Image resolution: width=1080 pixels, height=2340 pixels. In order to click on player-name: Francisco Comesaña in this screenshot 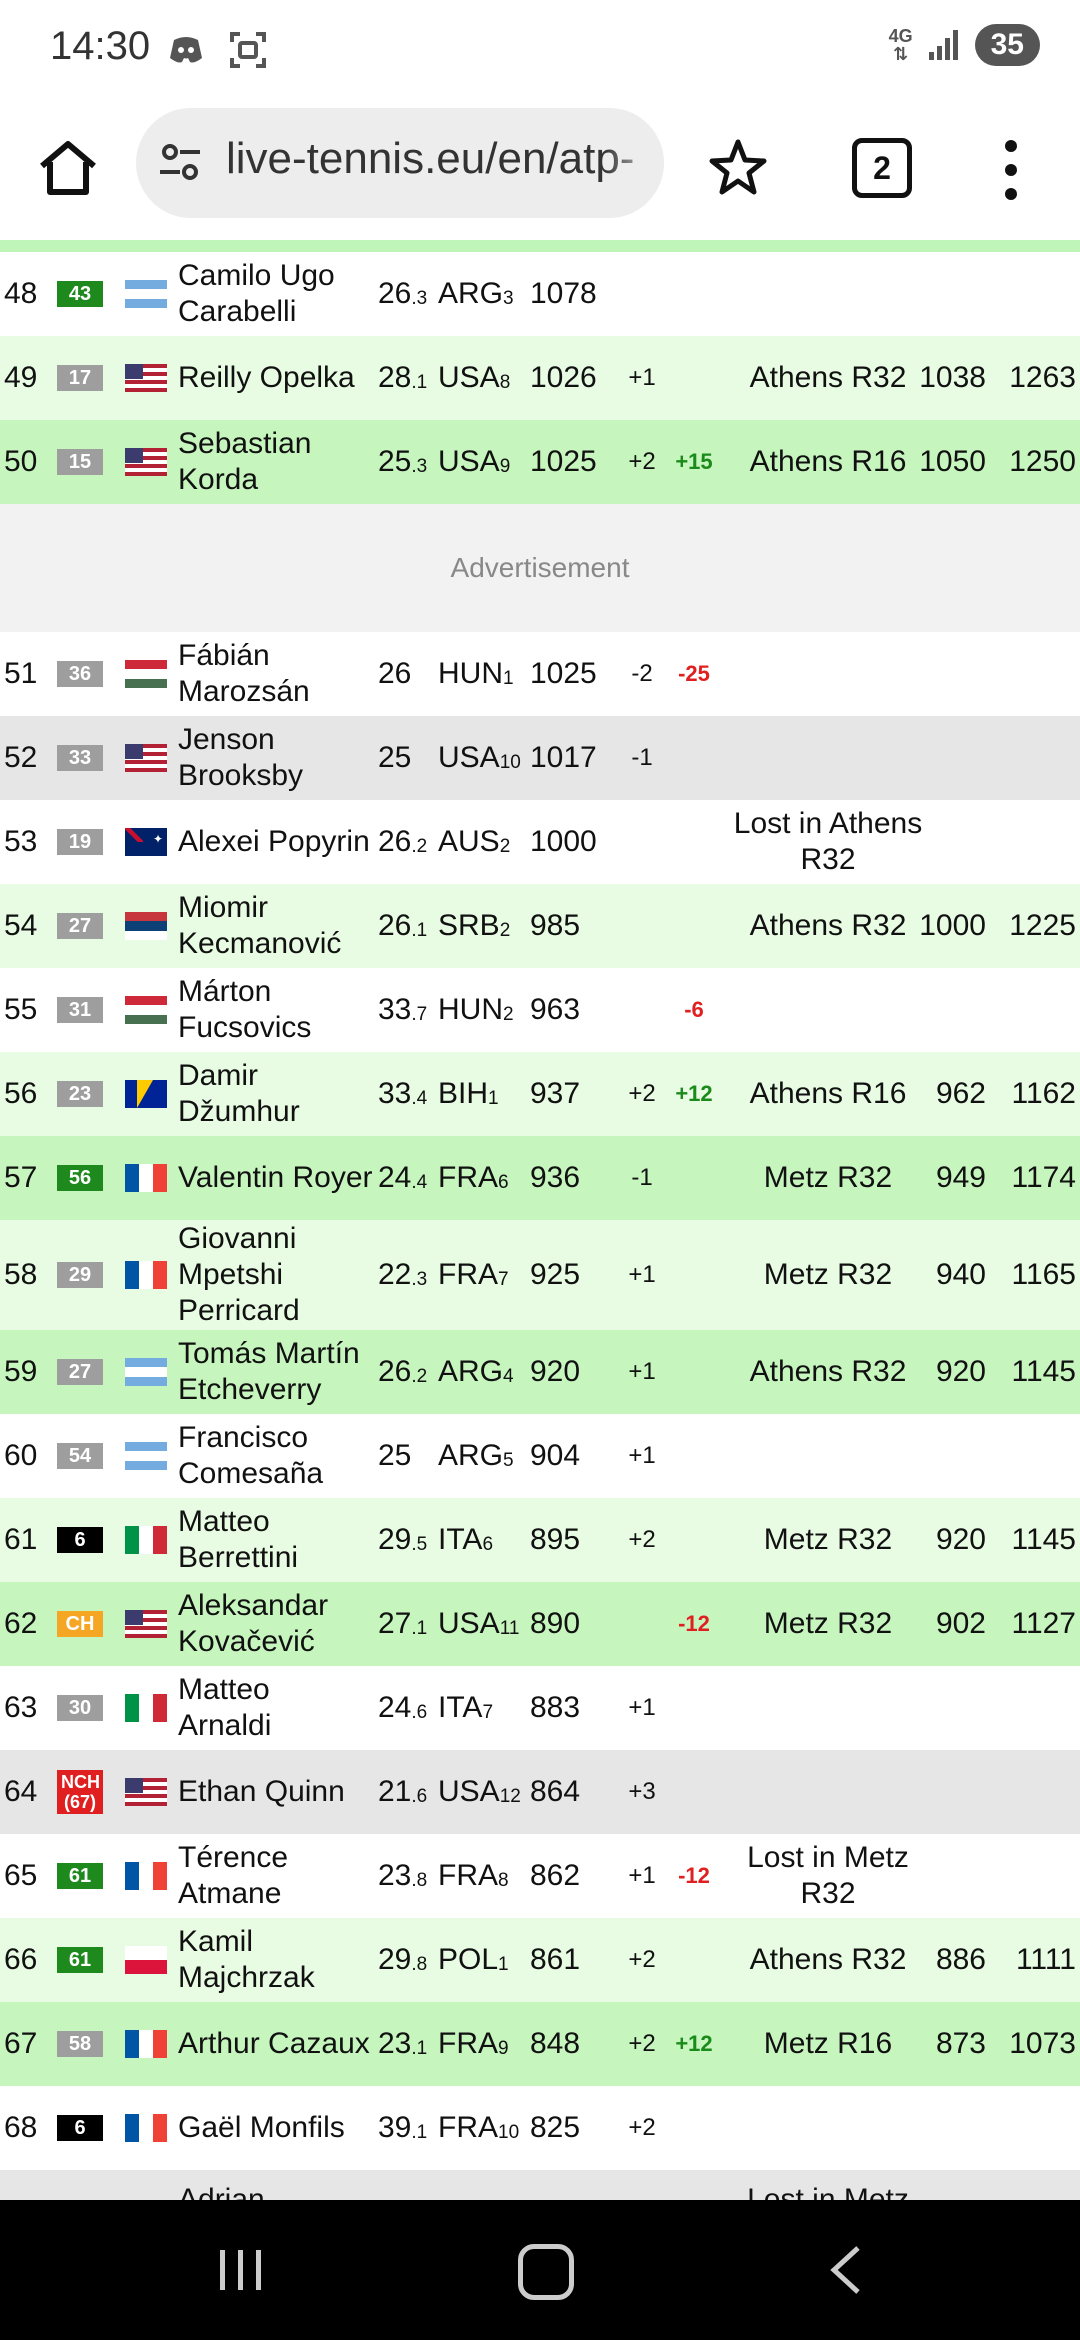, I will do `click(250, 1456)`.